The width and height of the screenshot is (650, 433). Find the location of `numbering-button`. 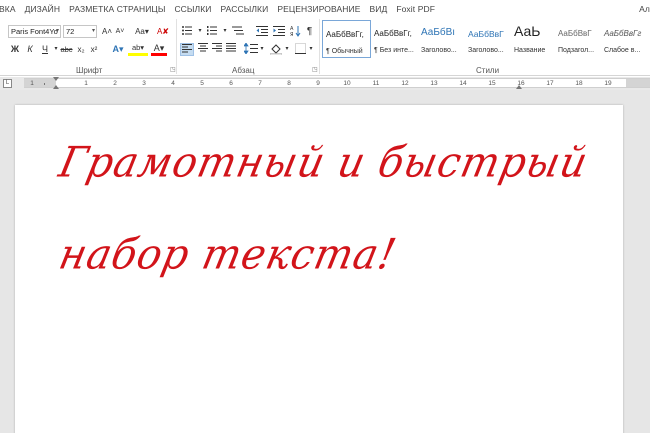

numbering-button is located at coordinates (213, 31).